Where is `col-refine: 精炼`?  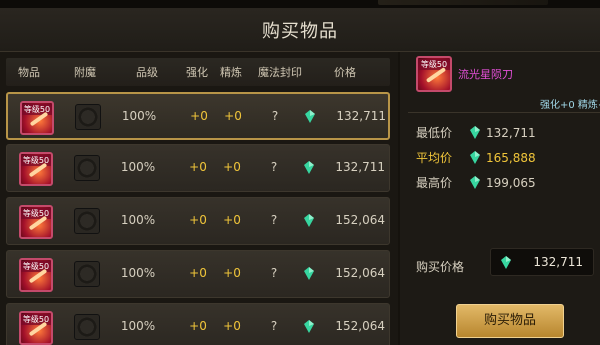 col-refine: 精炼 is located at coordinates (231, 72).